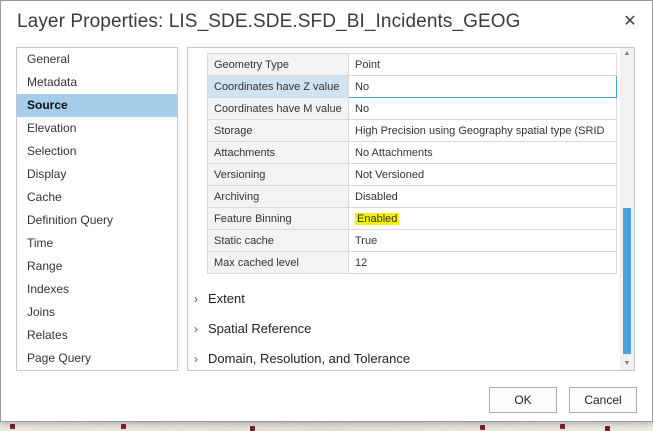  Describe the element at coordinates (278, 262) in the screenshot. I see `property-key: Max cached level` at that location.